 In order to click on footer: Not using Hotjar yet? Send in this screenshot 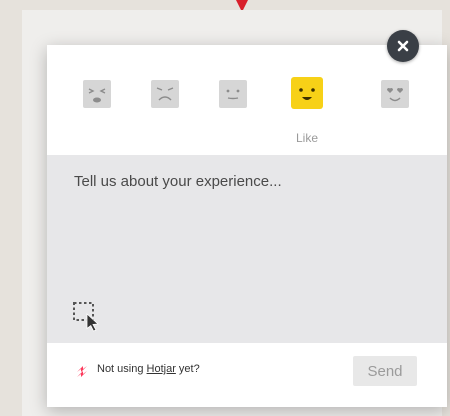, I will do `click(247, 375)`.